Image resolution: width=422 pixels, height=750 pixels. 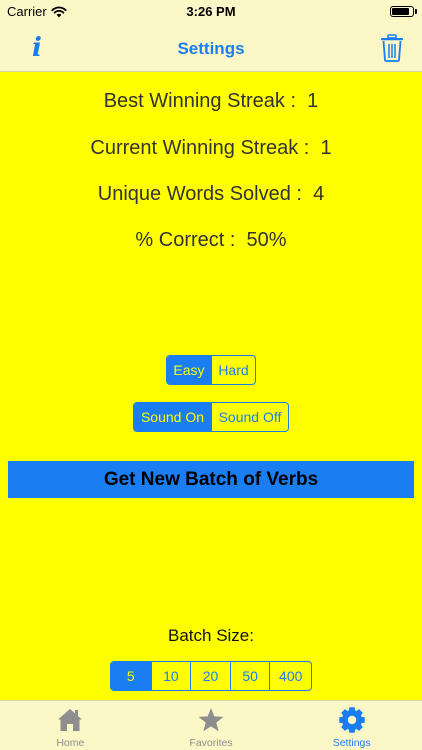 I want to click on best-winning-streak-text: Best Winning Streak : 1, so click(x=211, y=101).